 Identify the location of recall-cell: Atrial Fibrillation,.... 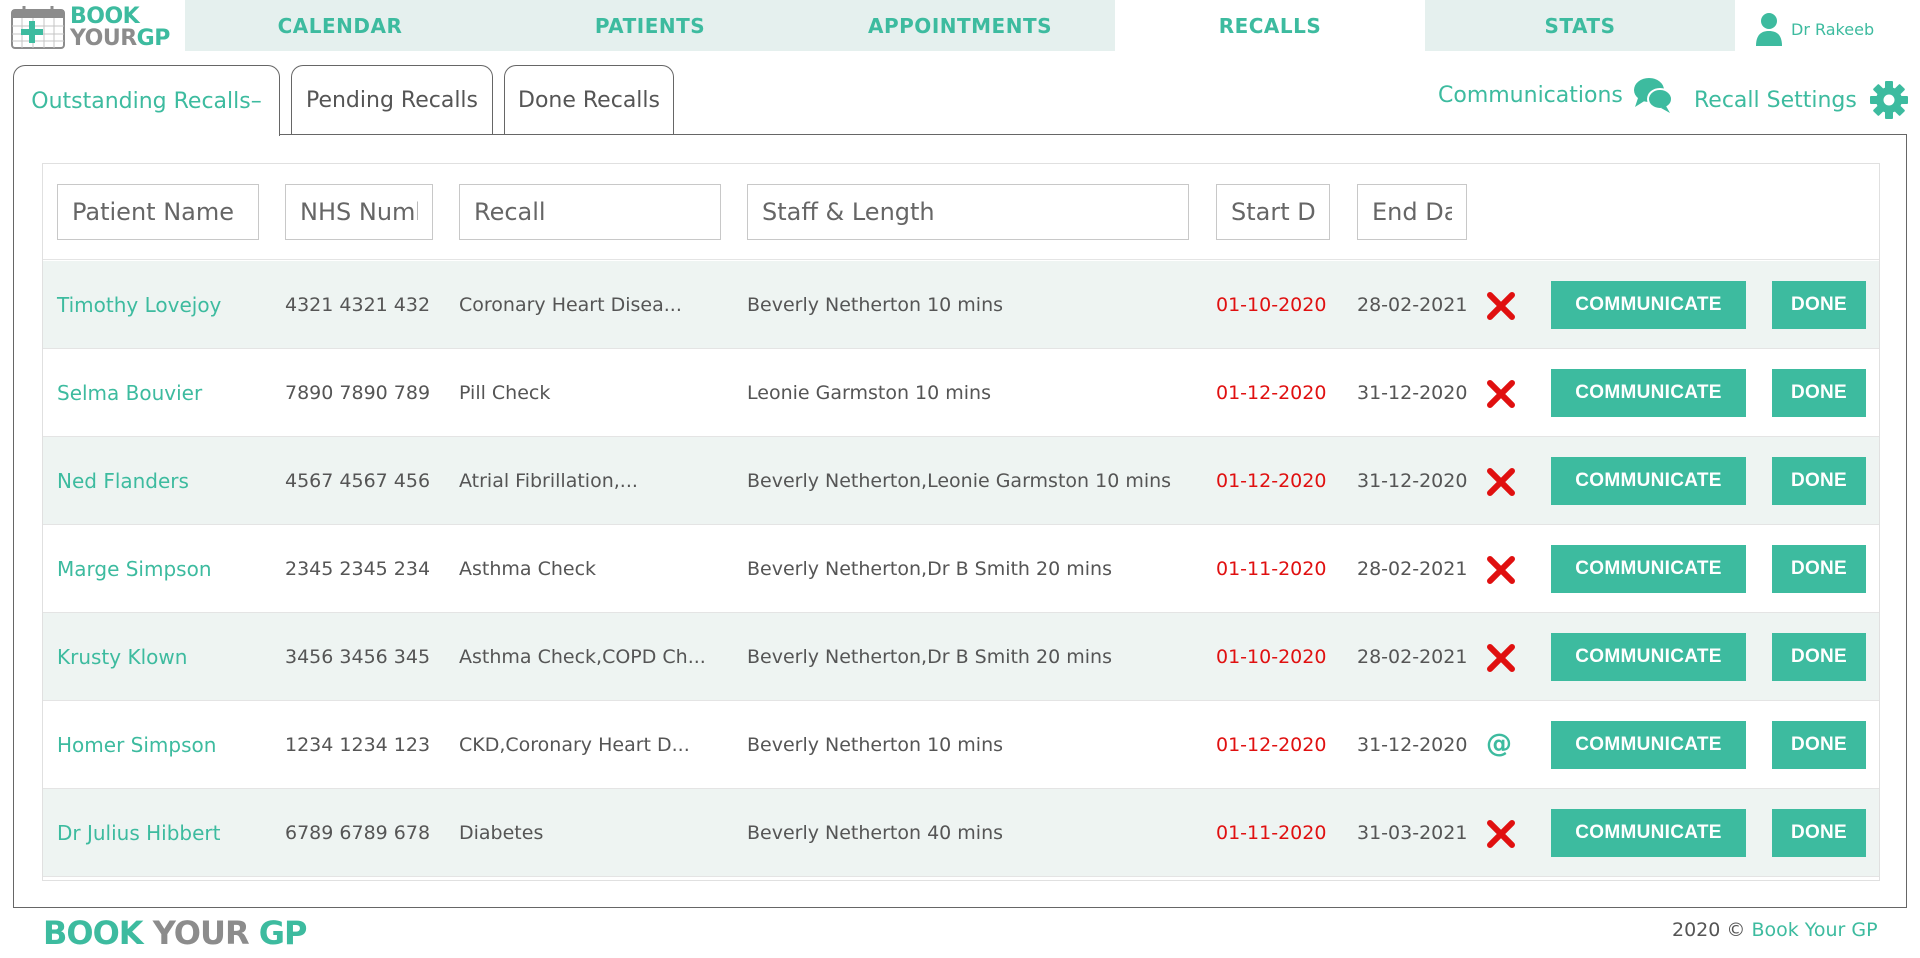
(548, 481).